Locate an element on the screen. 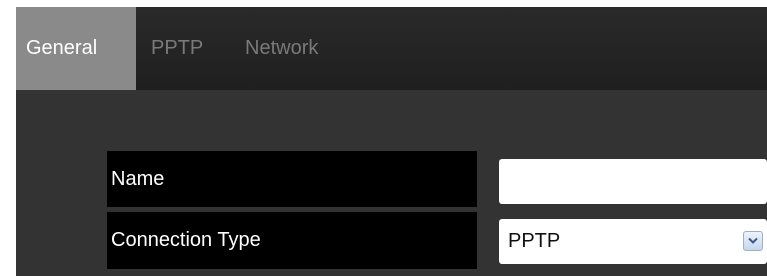 Image resolution: width=767 pixels, height=276 pixels. tab-network: Network is located at coordinates (300, 48).